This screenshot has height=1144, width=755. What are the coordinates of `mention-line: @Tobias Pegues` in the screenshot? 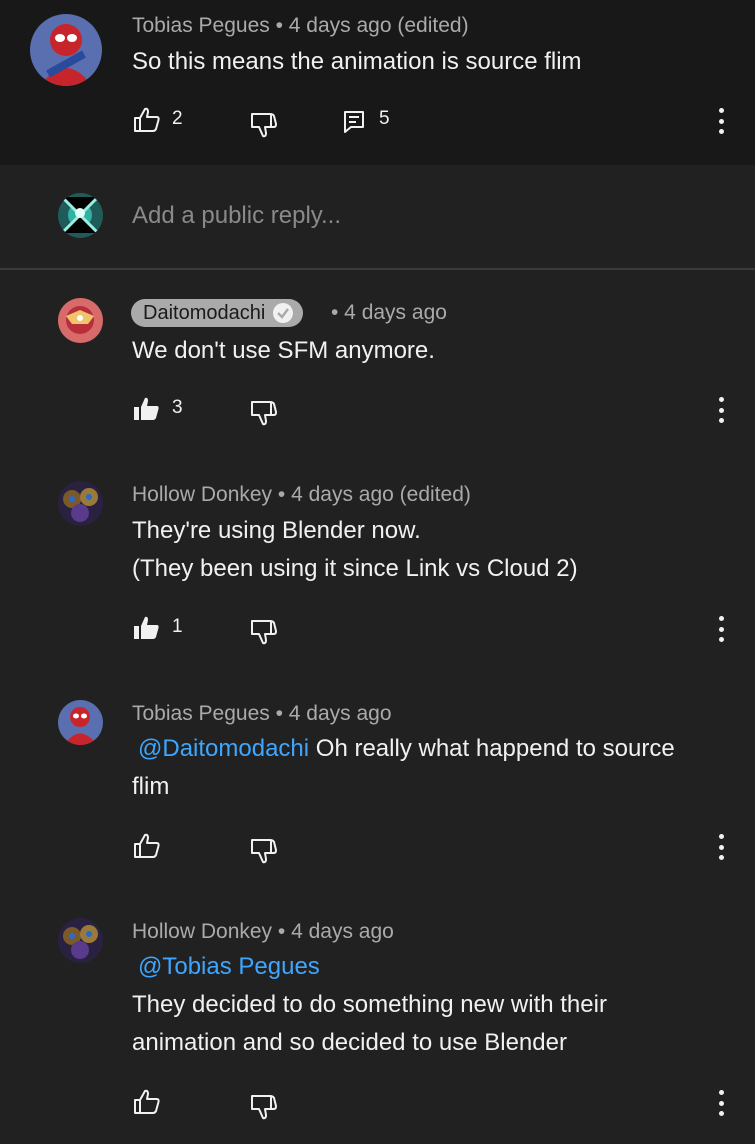 It's located at (226, 967).